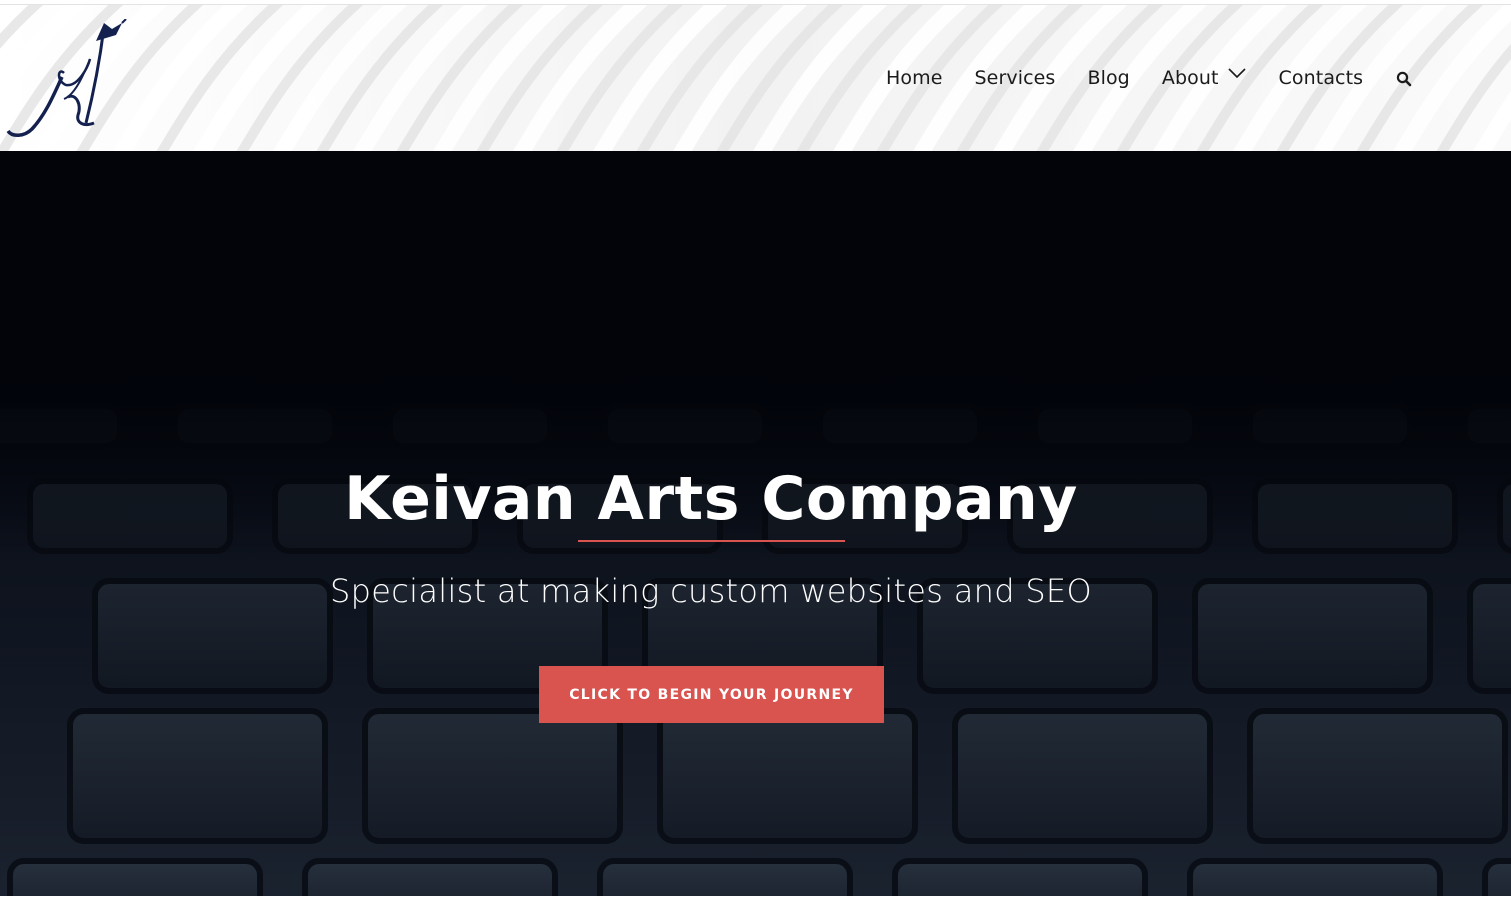  I want to click on company-logo, so click(69, 79).